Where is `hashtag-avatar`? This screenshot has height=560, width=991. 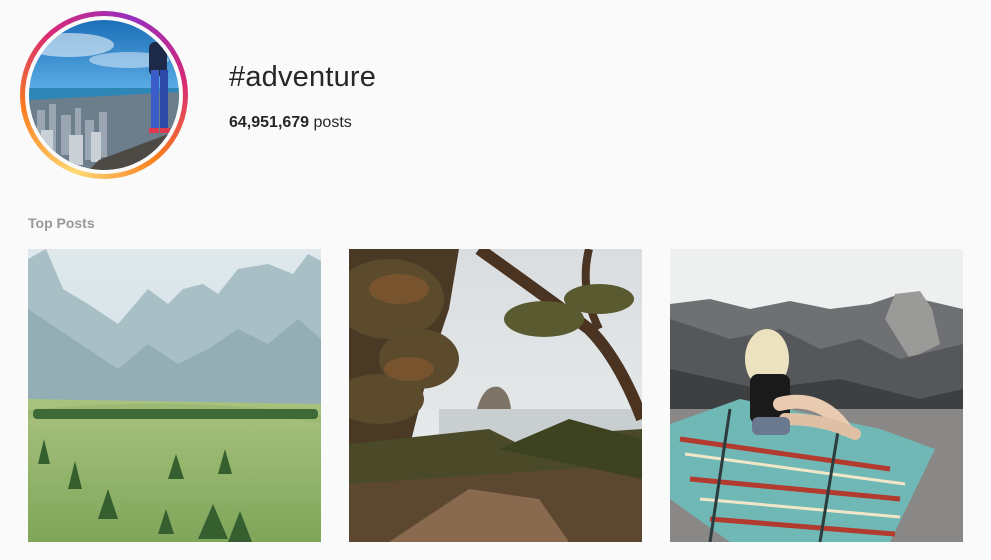
hashtag-avatar is located at coordinates (104, 95).